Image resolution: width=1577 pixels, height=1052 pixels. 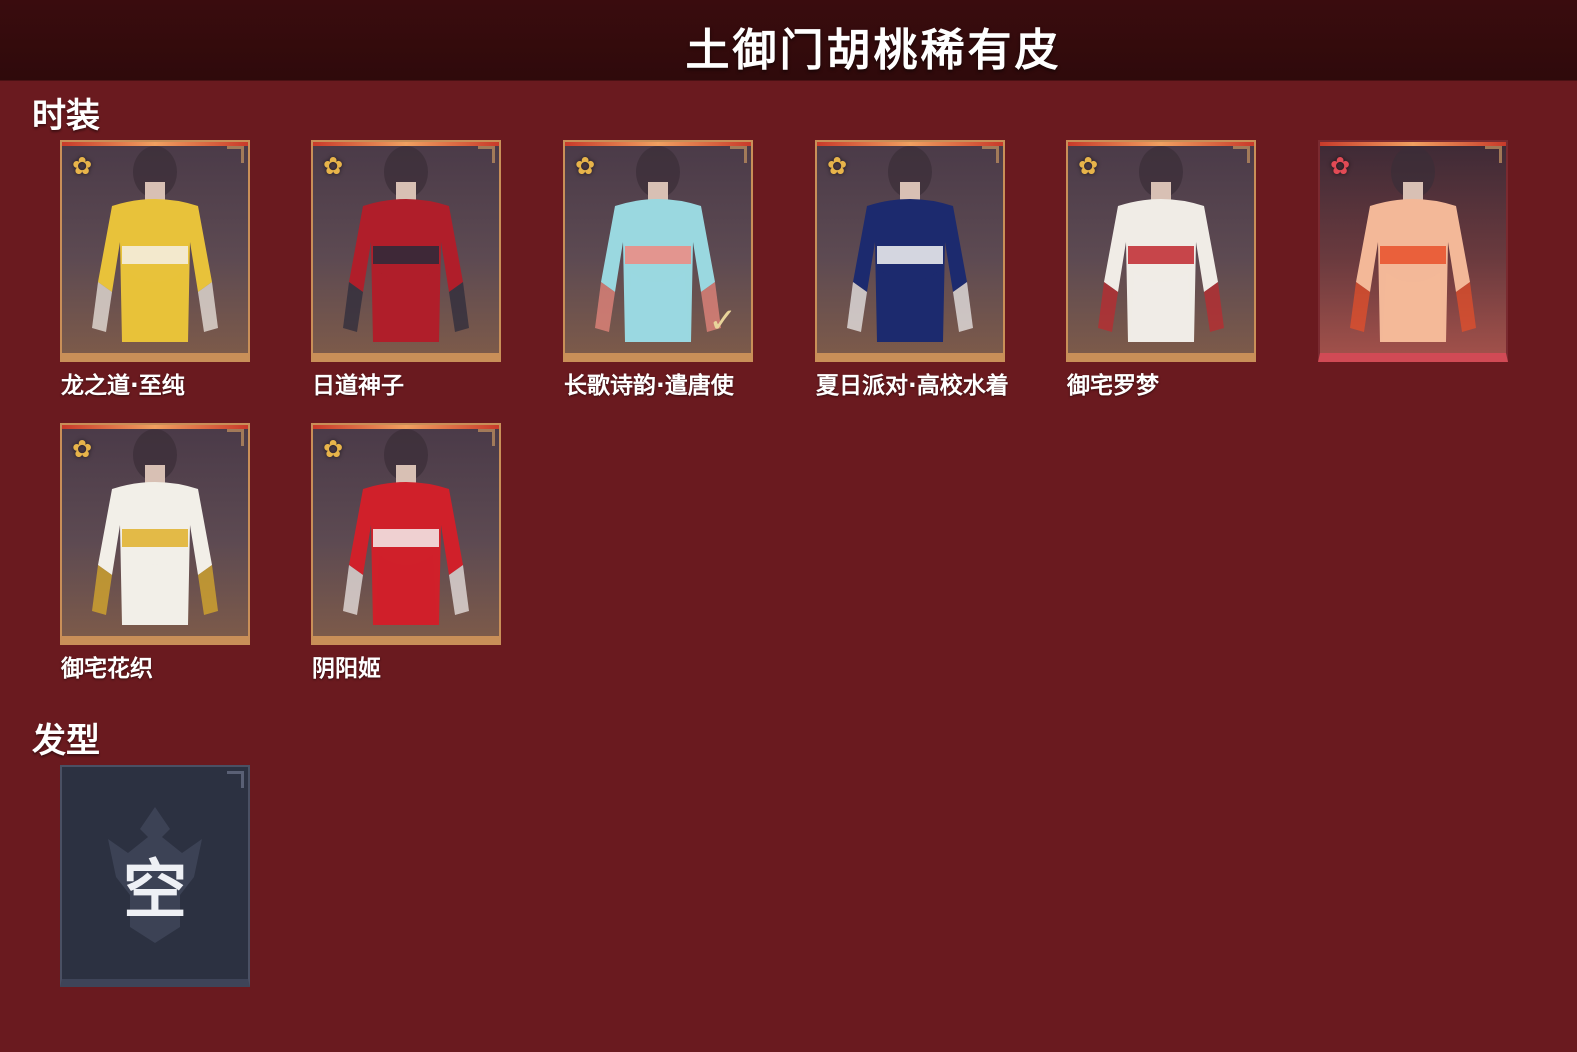 I want to click on outfit-name: 龙之道·至纯, so click(x=123, y=386).